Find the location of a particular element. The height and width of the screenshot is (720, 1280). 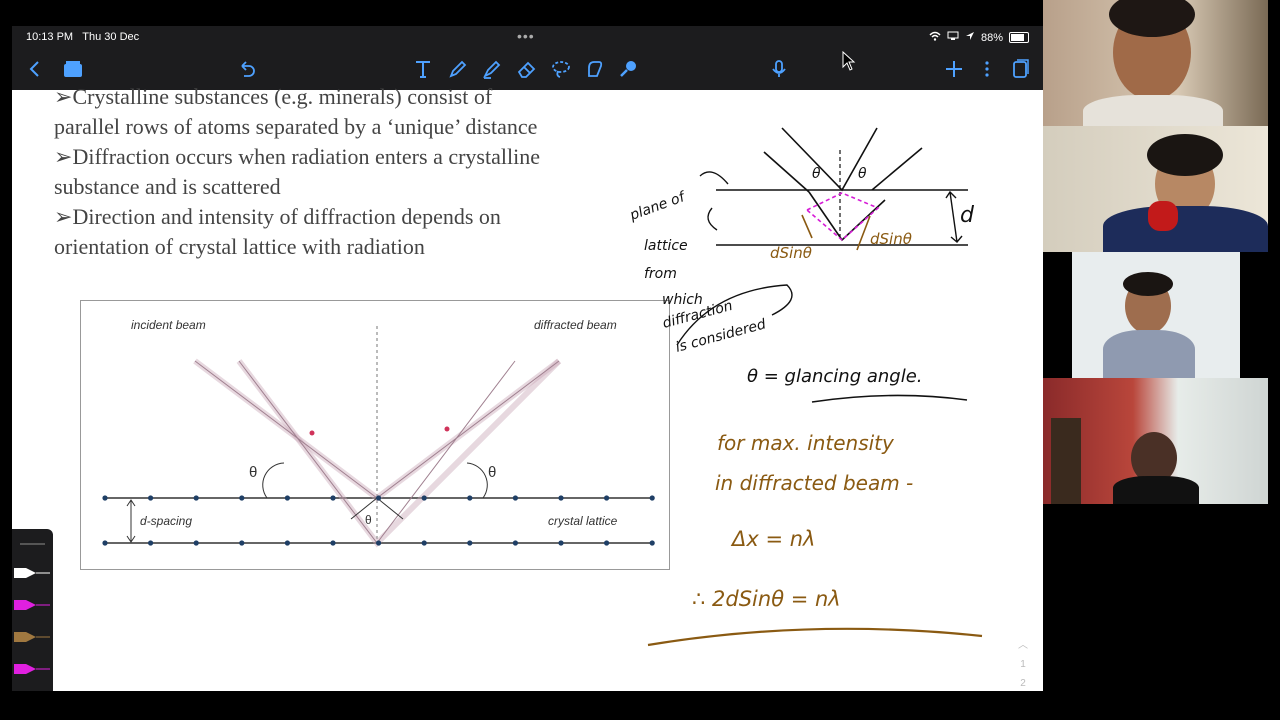

microphone-icon is located at coordinates (779, 69).